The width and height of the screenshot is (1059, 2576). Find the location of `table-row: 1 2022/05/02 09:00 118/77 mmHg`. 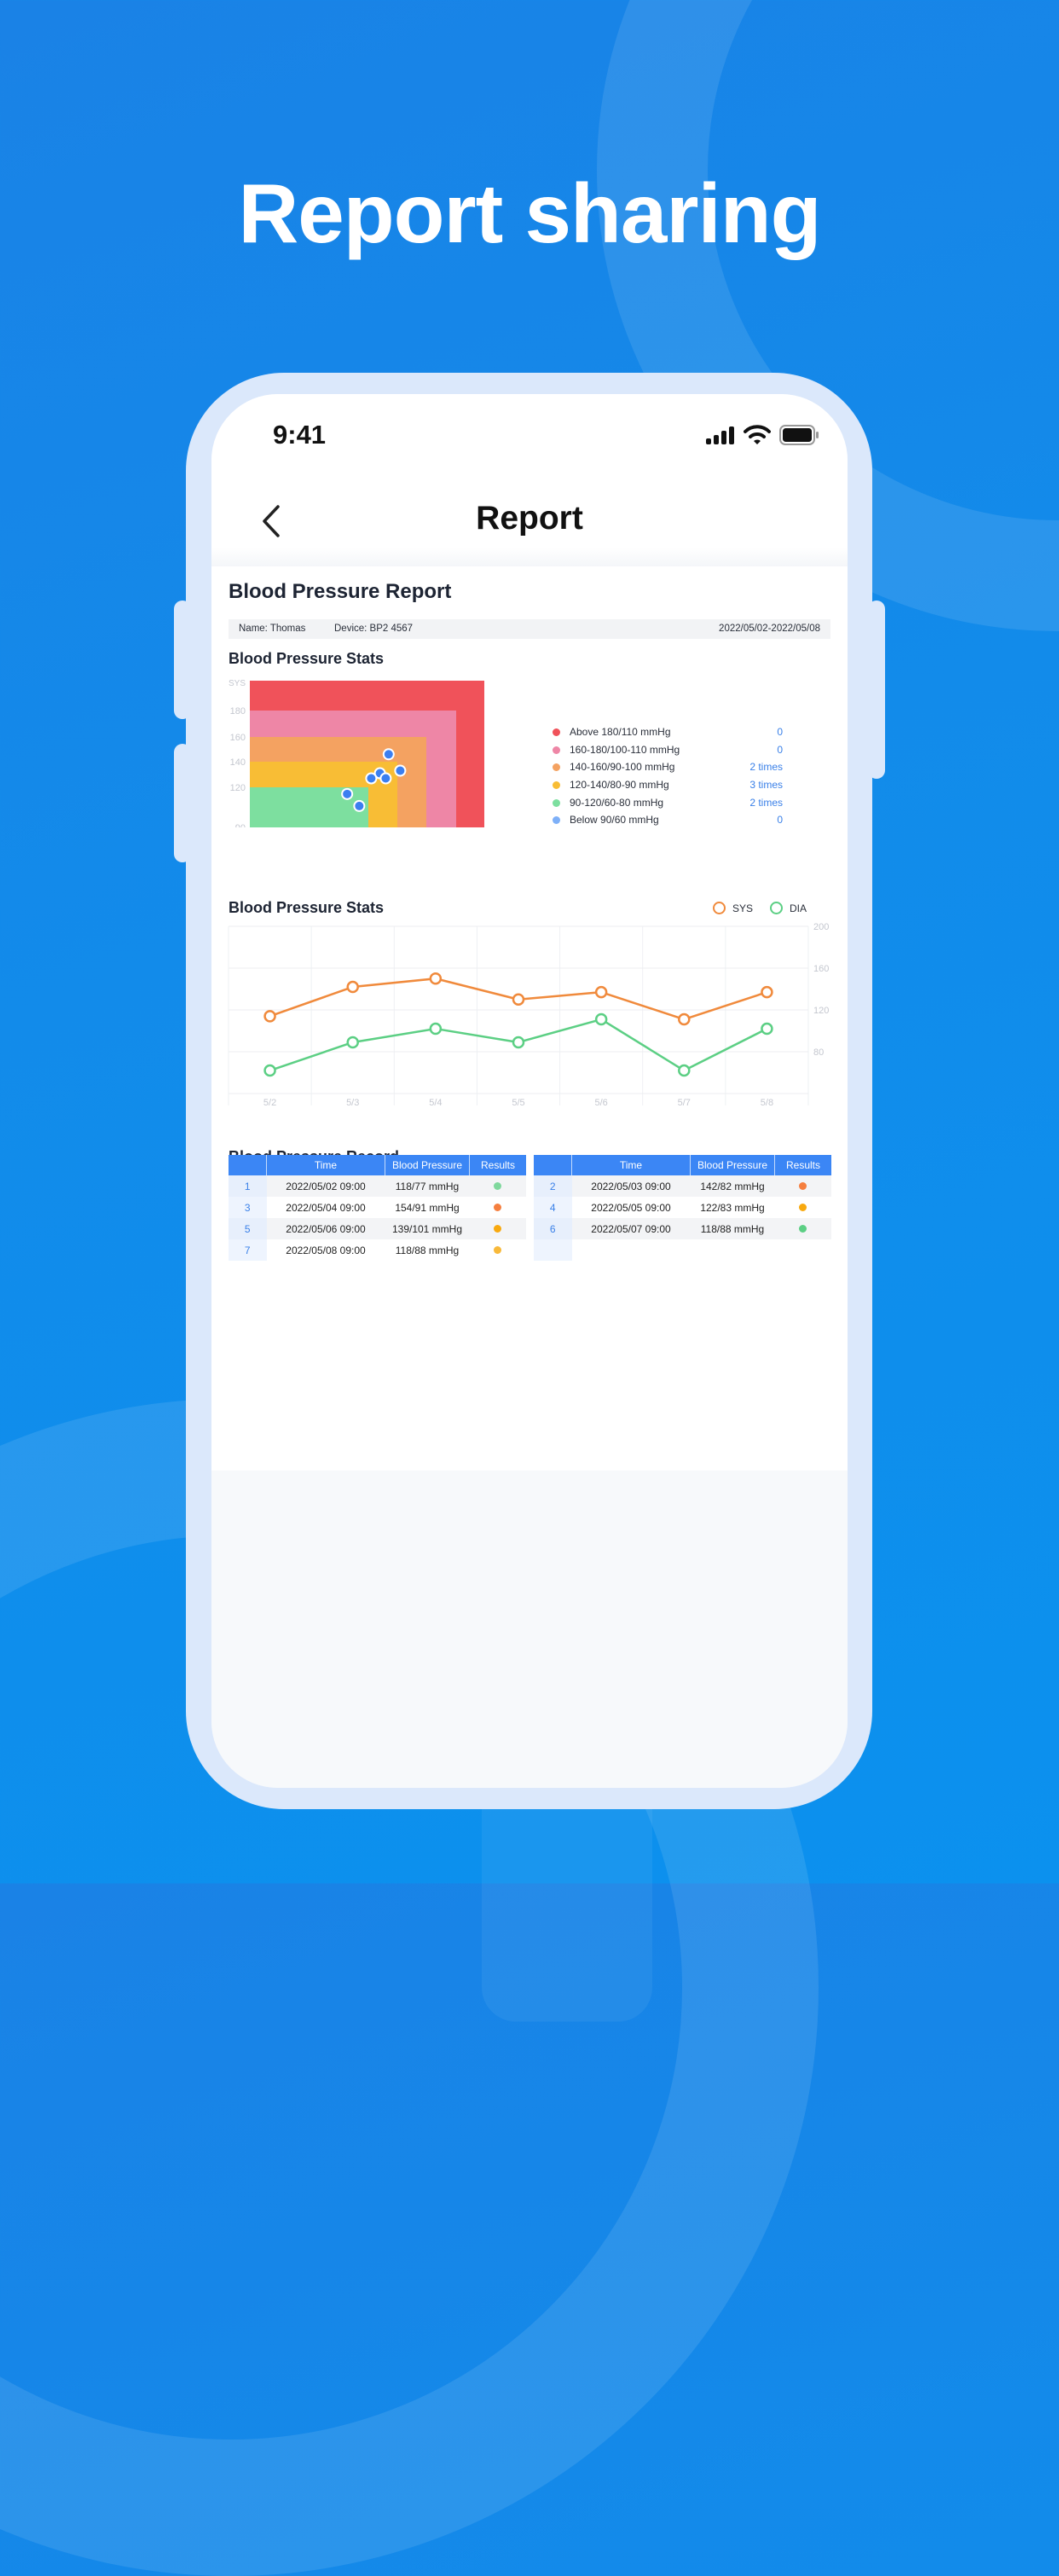

table-row: 1 2022/05/02 09:00 118/77 mmHg is located at coordinates (378, 1186).